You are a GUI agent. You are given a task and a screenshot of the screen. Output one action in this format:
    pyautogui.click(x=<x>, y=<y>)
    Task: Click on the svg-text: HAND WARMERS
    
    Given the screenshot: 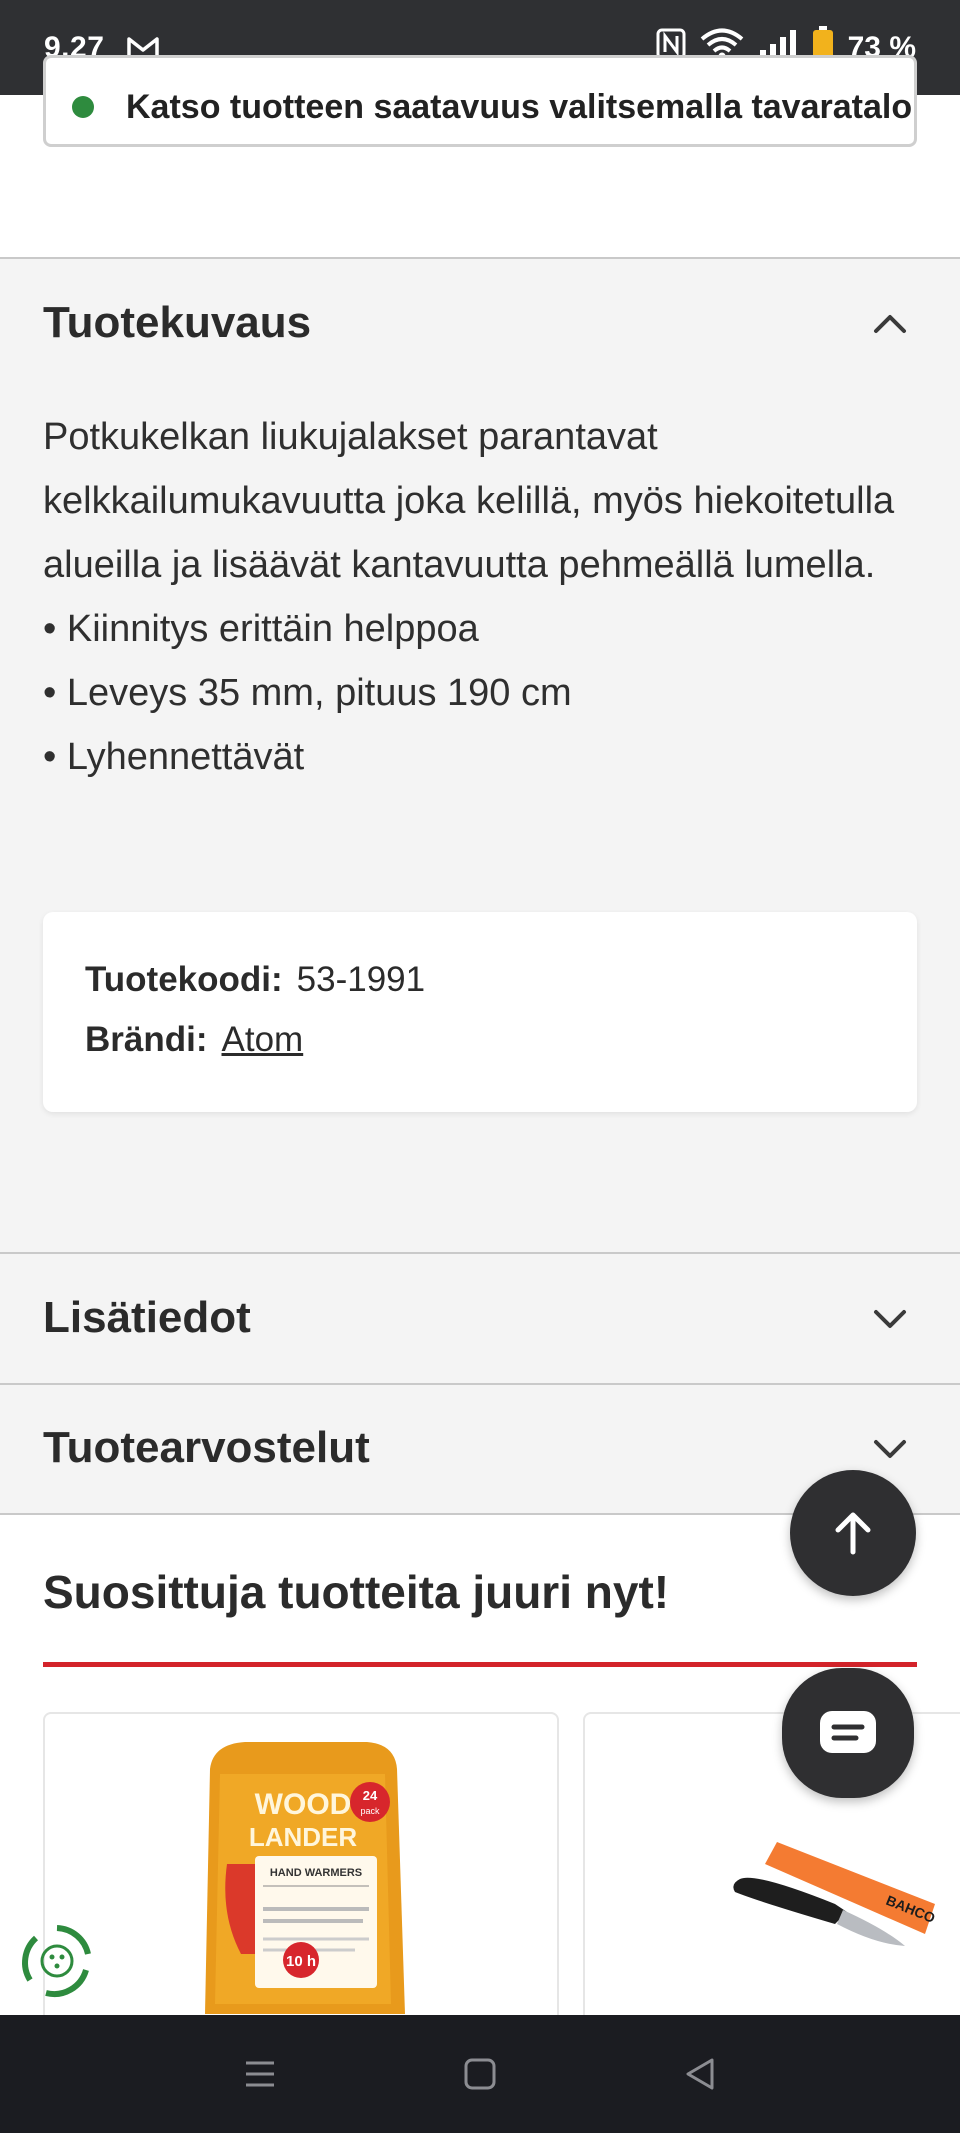 What is the action you would take?
    pyautogui.click(x=316, y=1873)
    